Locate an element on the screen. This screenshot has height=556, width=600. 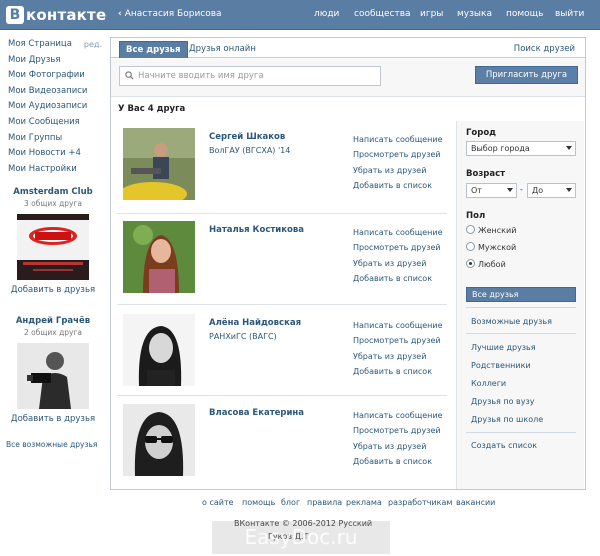
age-to-select: До is located at coordinates (551, 190).